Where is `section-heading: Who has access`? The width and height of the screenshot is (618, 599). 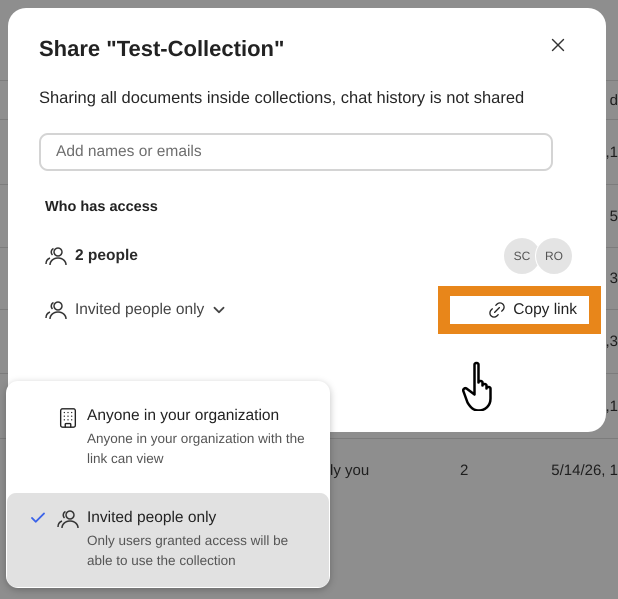 section-heading: Who has access is located at coordinates (101, 207).